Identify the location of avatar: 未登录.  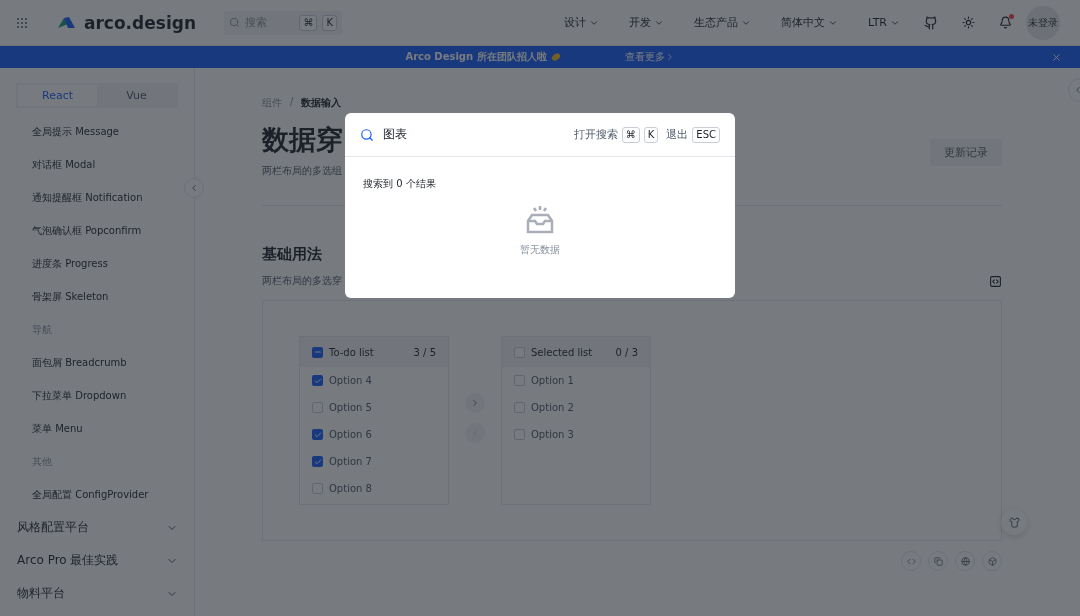
(1043, 22).